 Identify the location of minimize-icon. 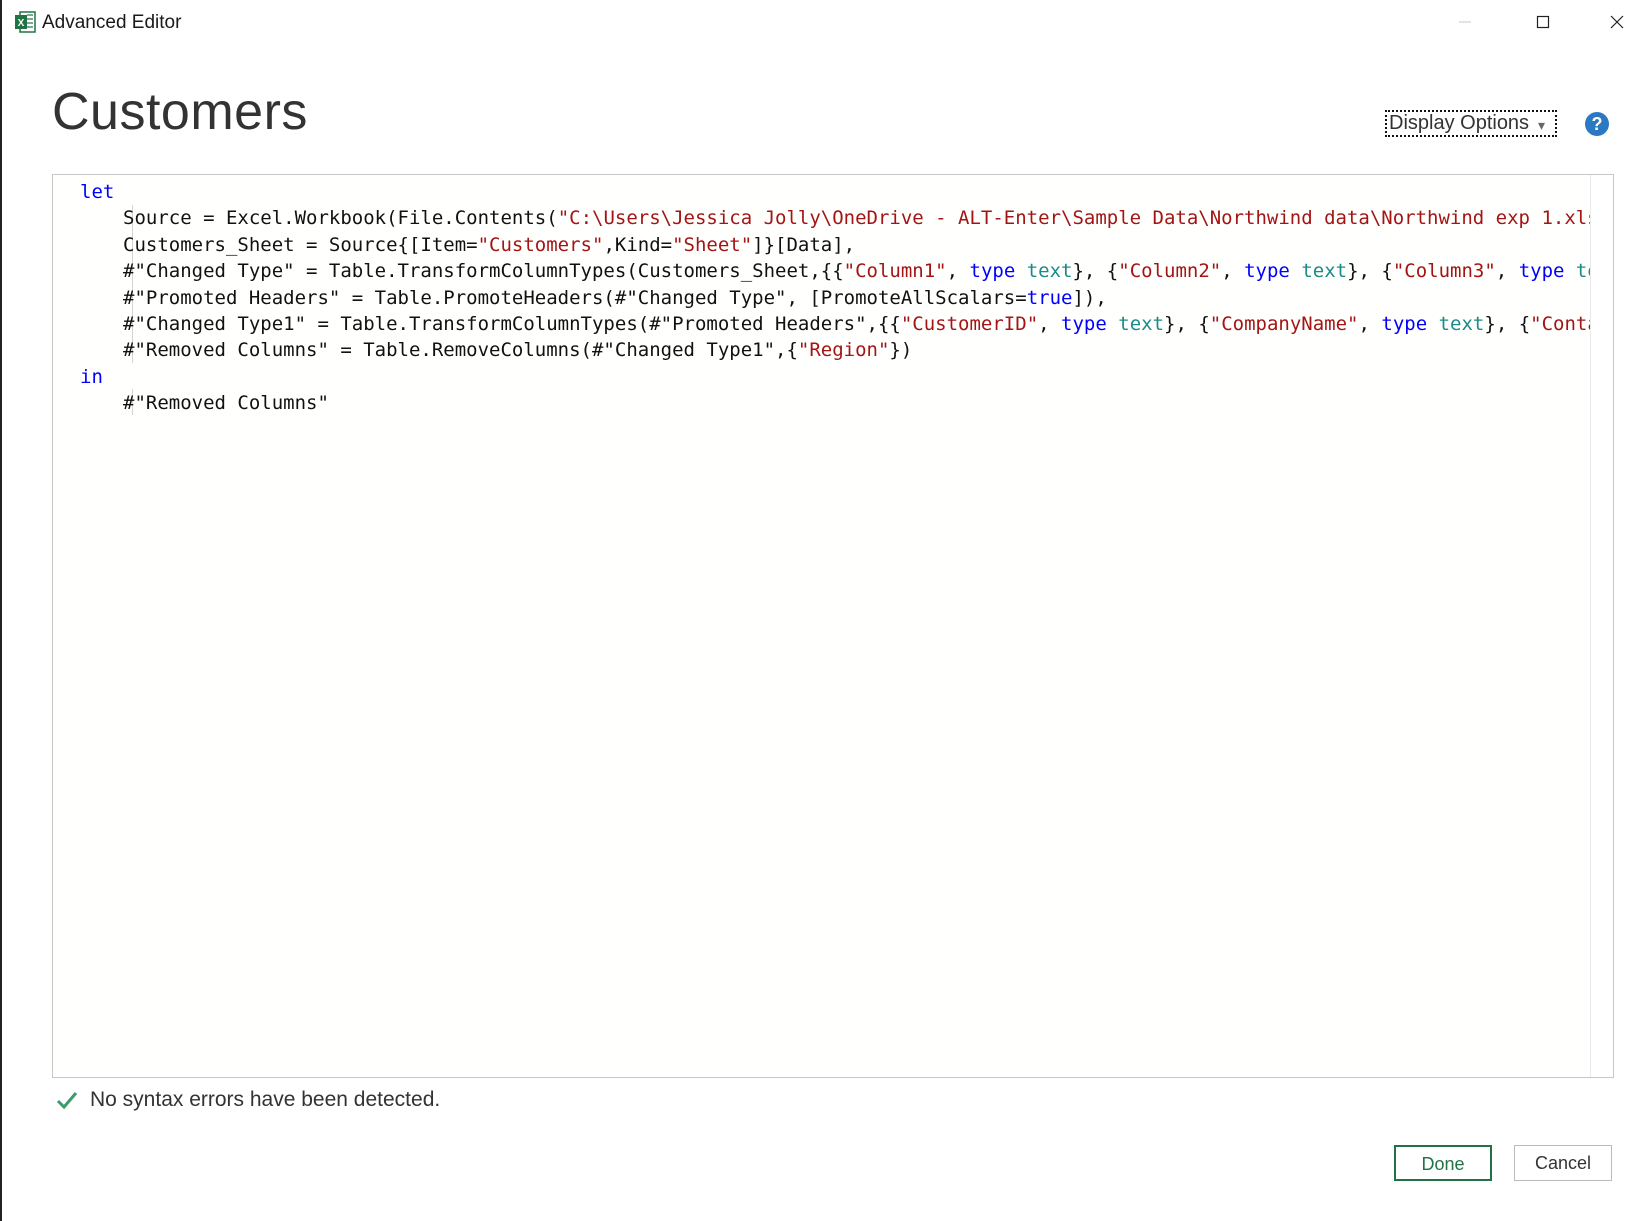
(1465, 22).